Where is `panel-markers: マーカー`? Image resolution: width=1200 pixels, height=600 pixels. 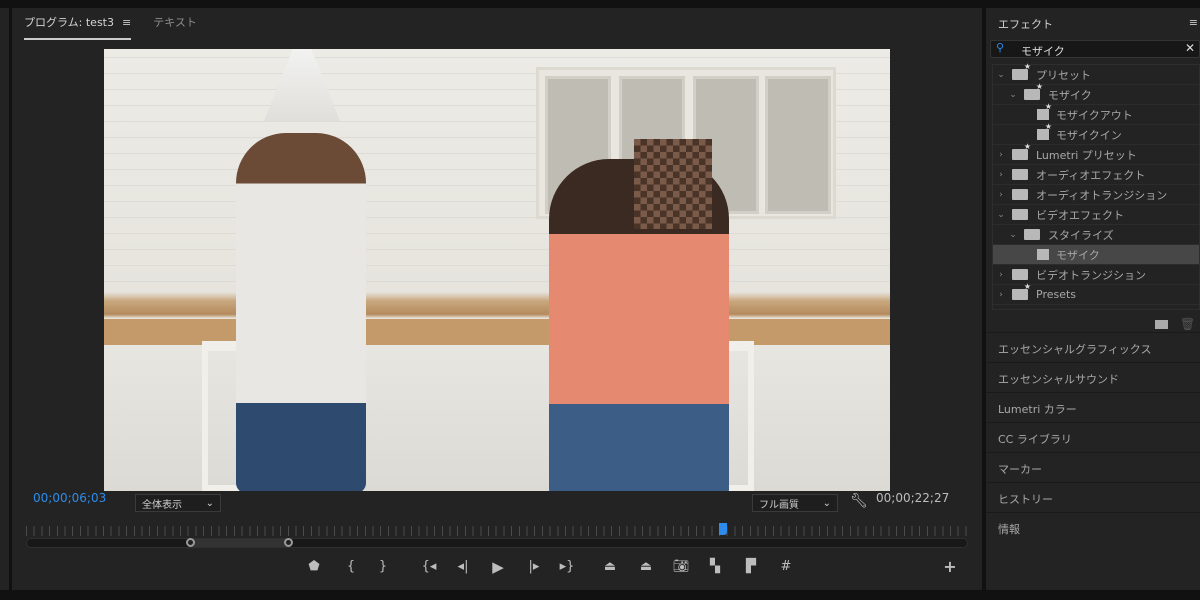
panel-markers: マーカー is located at coordinates (1093, 466).